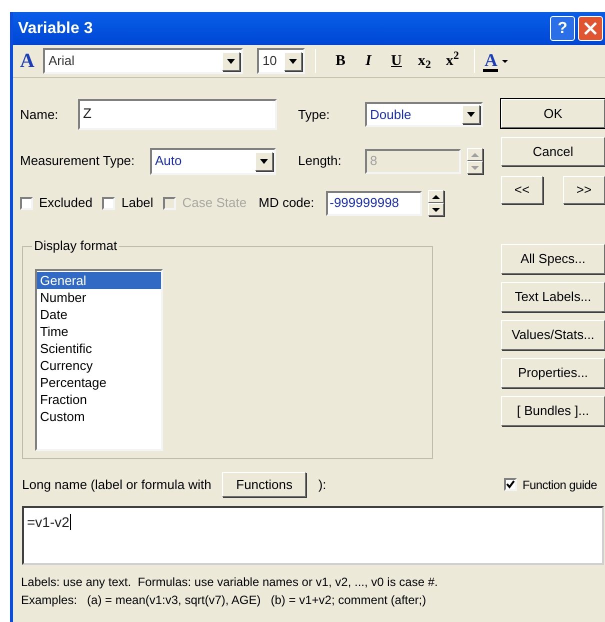  Describe the element at coordinates (559, 485) in the screenshot. I see `checkbox-label: Function guide` at that location.